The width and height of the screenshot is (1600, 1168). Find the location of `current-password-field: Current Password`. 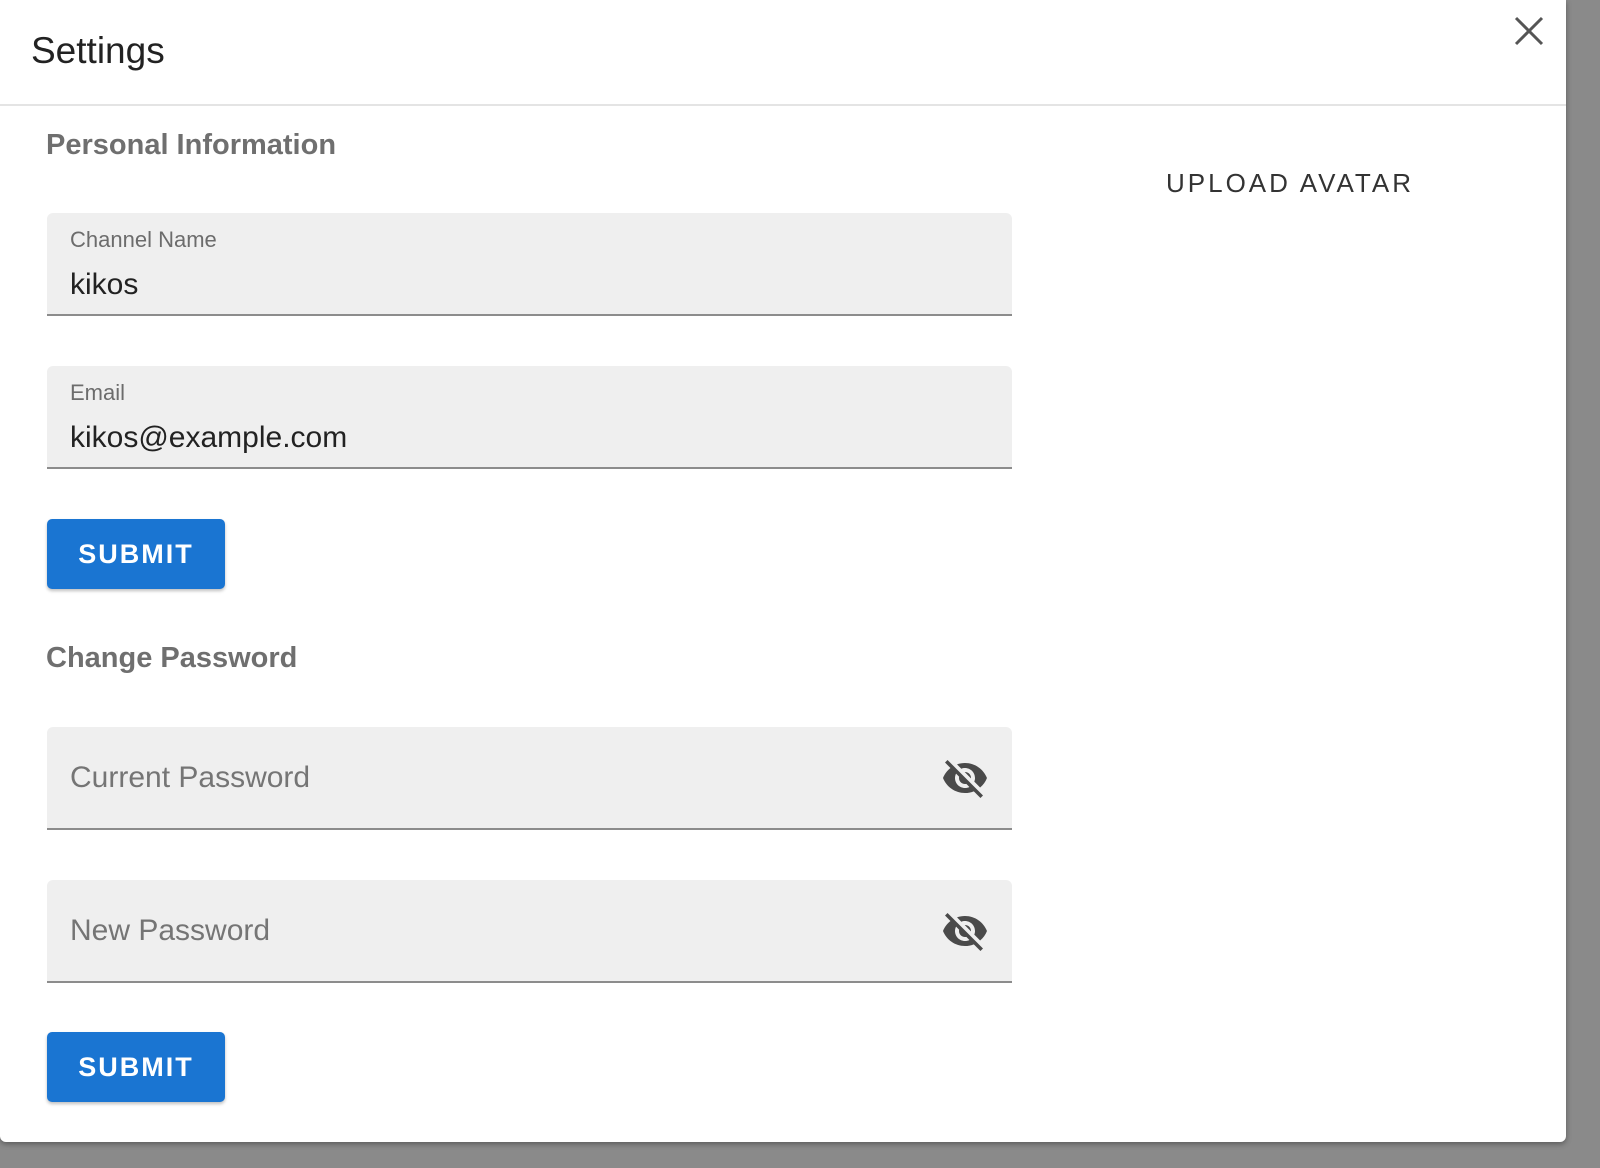

current-password-field: Current Password is located at coordinates (529, 778).